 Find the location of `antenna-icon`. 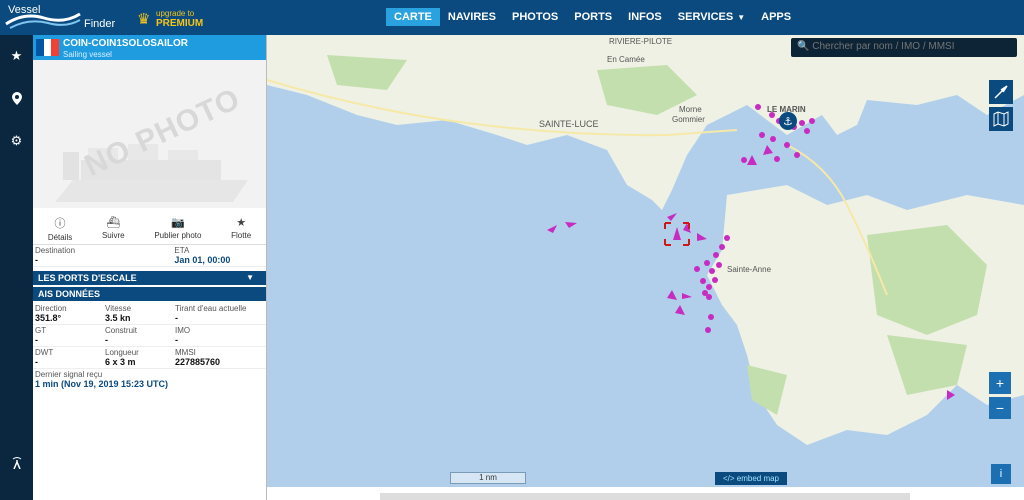

antenna-icon is located at coordinates (16, 463).